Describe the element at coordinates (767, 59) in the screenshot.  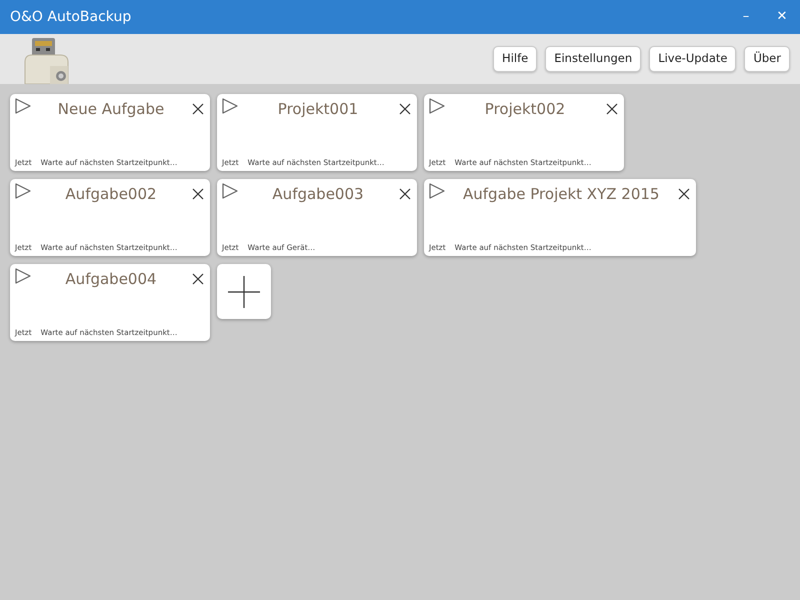
I see `toolbar-button: Über` at that location.